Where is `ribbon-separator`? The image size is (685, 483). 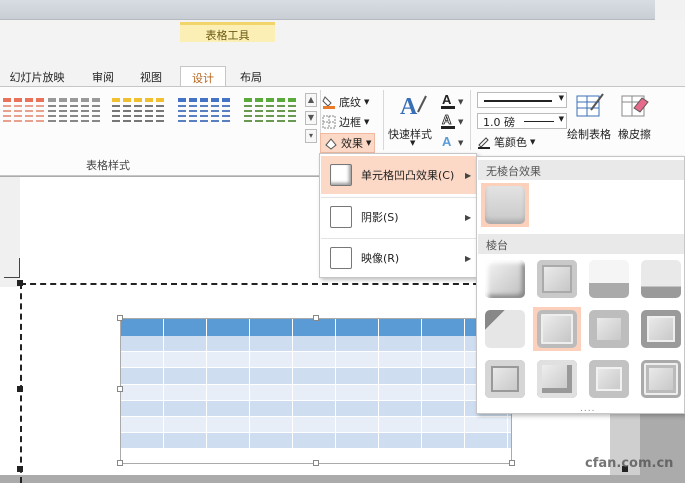 ribbon-separator is located at coordinates (383, 120).